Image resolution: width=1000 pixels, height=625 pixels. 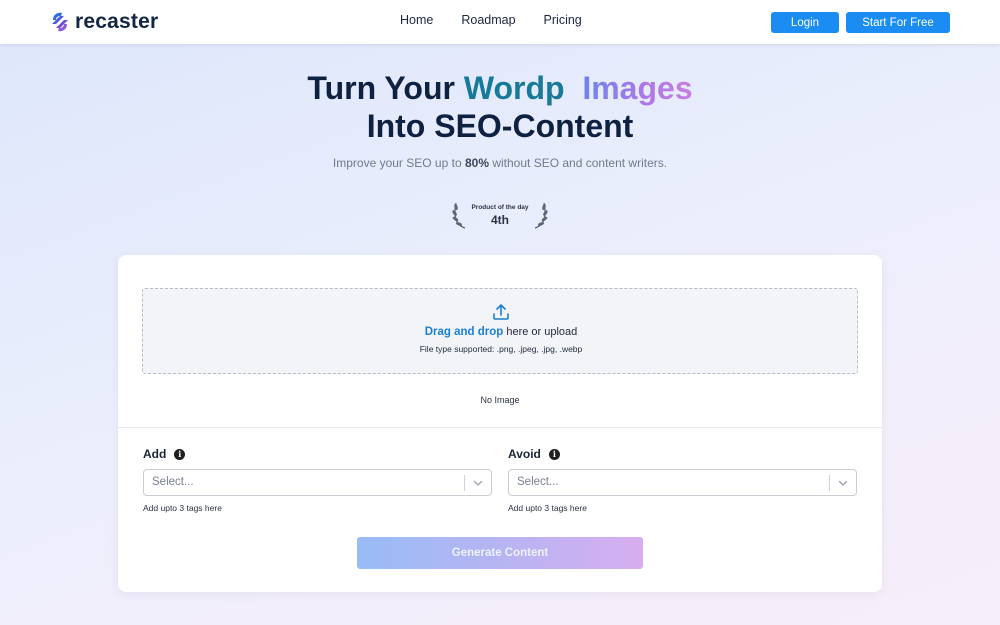 I want to click on avoid-field-label: Avoid i, so click(x=534, y=454).